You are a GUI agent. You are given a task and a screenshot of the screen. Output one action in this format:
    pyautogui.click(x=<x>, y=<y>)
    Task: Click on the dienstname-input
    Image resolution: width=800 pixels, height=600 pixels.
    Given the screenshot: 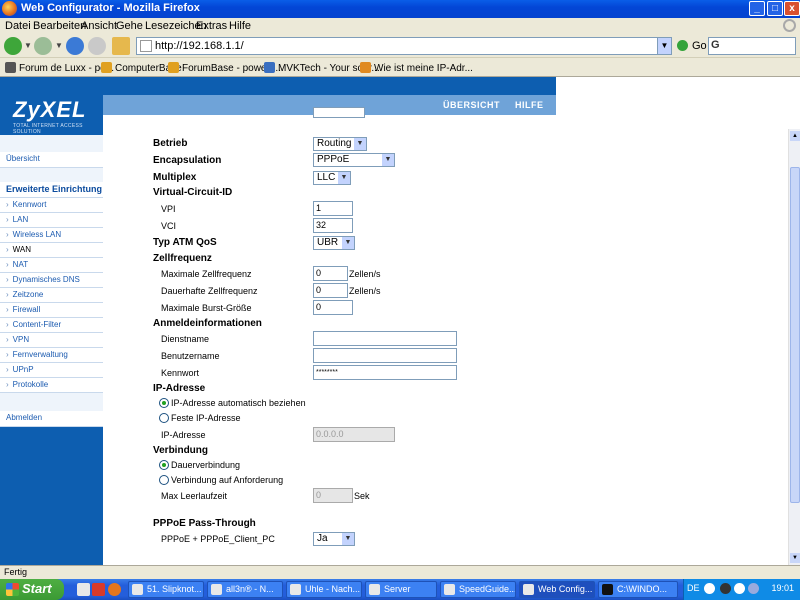 What is the action you would take?
    pyautogui.click(x=385, y=338)
    